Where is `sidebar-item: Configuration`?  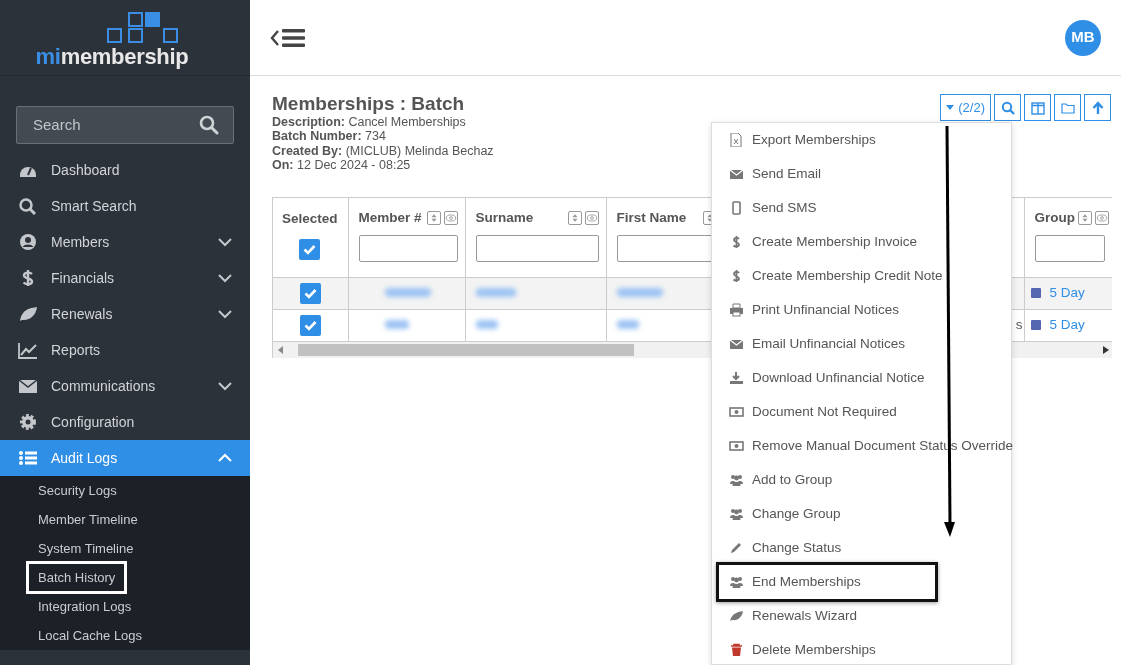 sidebar-item: Configuration is located at coordinates (125, 422).